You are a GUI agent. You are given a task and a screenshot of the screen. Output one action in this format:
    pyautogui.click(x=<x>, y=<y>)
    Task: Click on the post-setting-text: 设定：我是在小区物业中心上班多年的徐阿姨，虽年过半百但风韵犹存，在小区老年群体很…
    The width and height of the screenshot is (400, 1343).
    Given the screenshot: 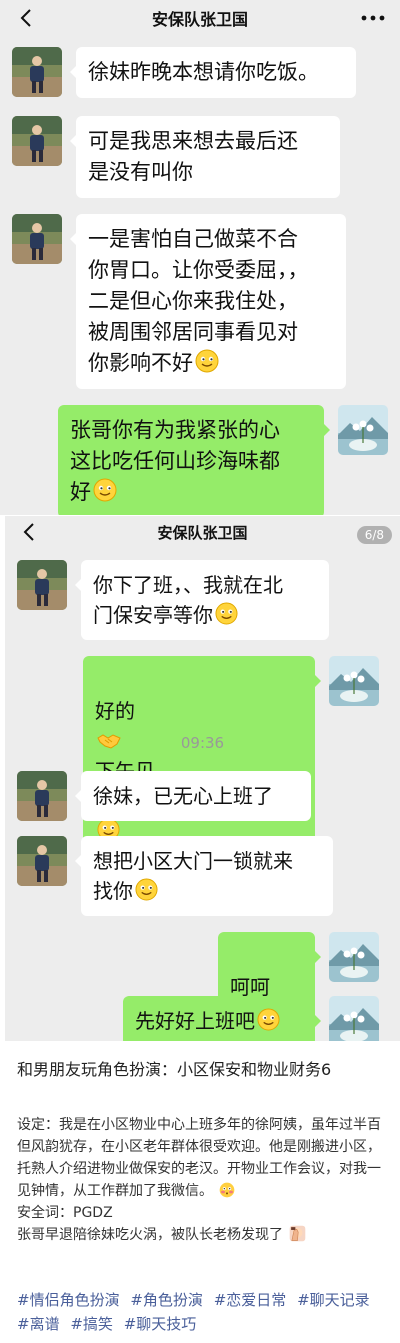 What is the action you would take?
    pyautogui.click(x=199, y=1158)
    